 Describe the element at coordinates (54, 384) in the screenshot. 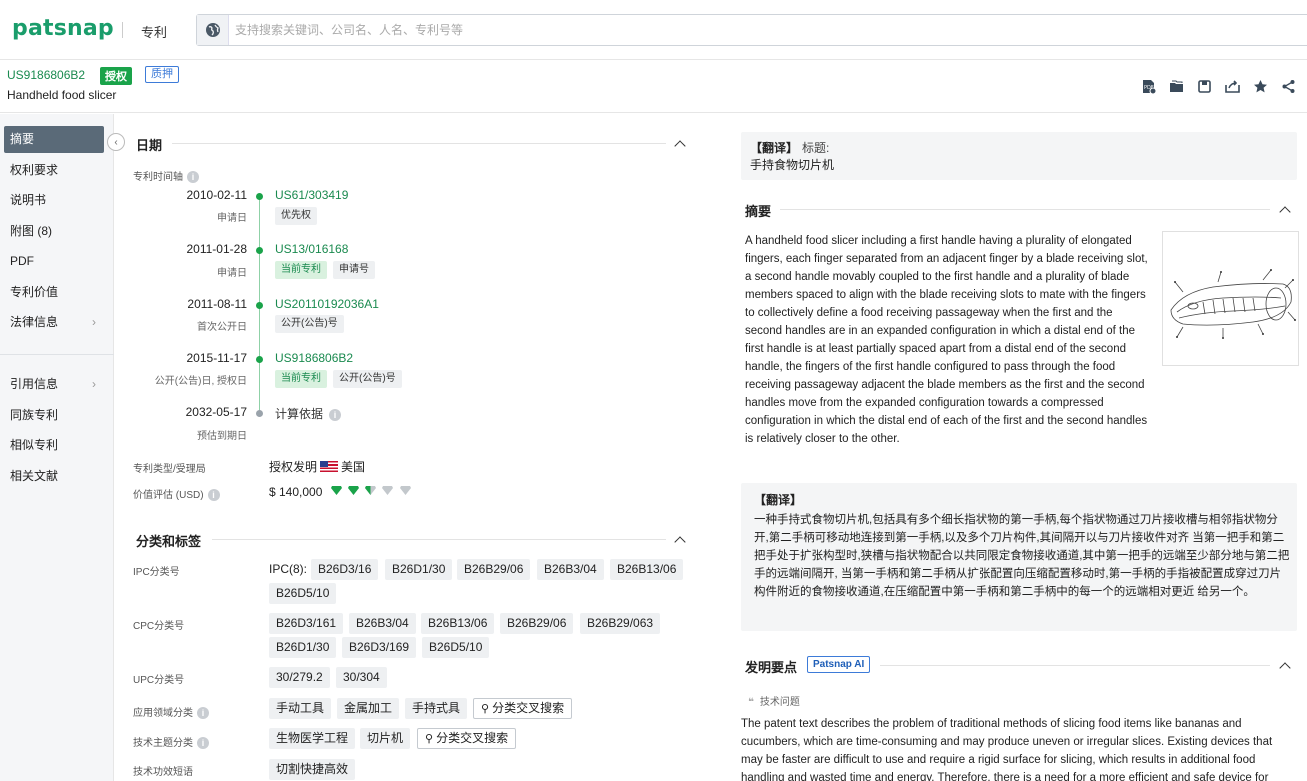

I see `sidebar-item-citations: 引用信息 ›` at that location.